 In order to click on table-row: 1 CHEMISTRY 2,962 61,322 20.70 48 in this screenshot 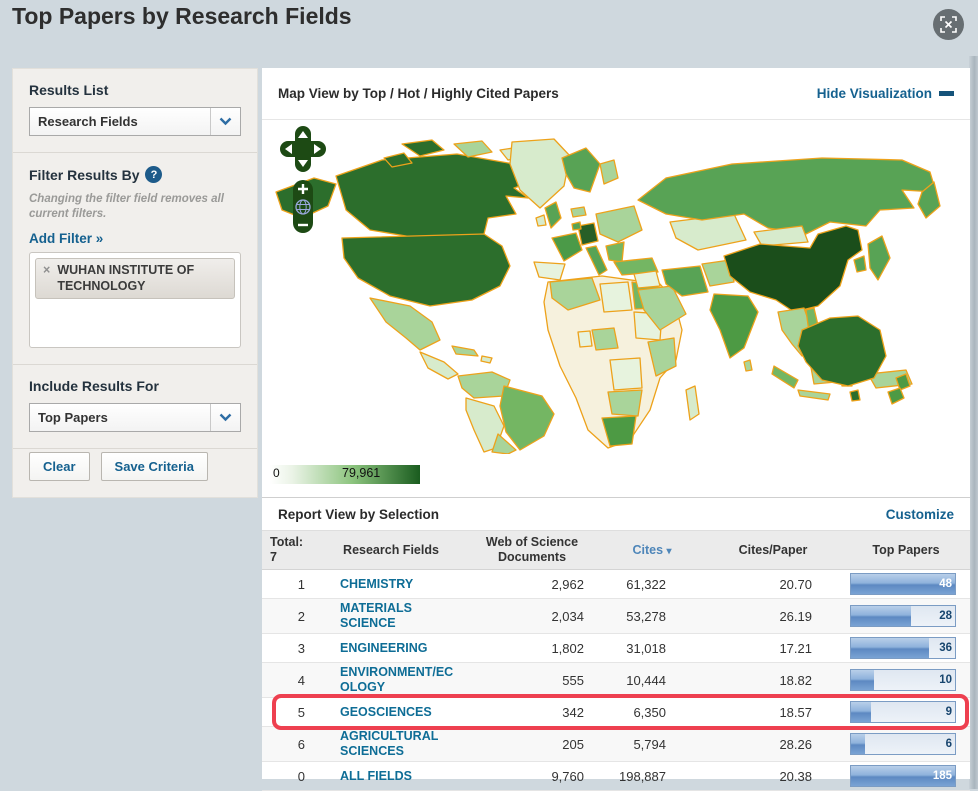, I will do `click(616, 584)`.